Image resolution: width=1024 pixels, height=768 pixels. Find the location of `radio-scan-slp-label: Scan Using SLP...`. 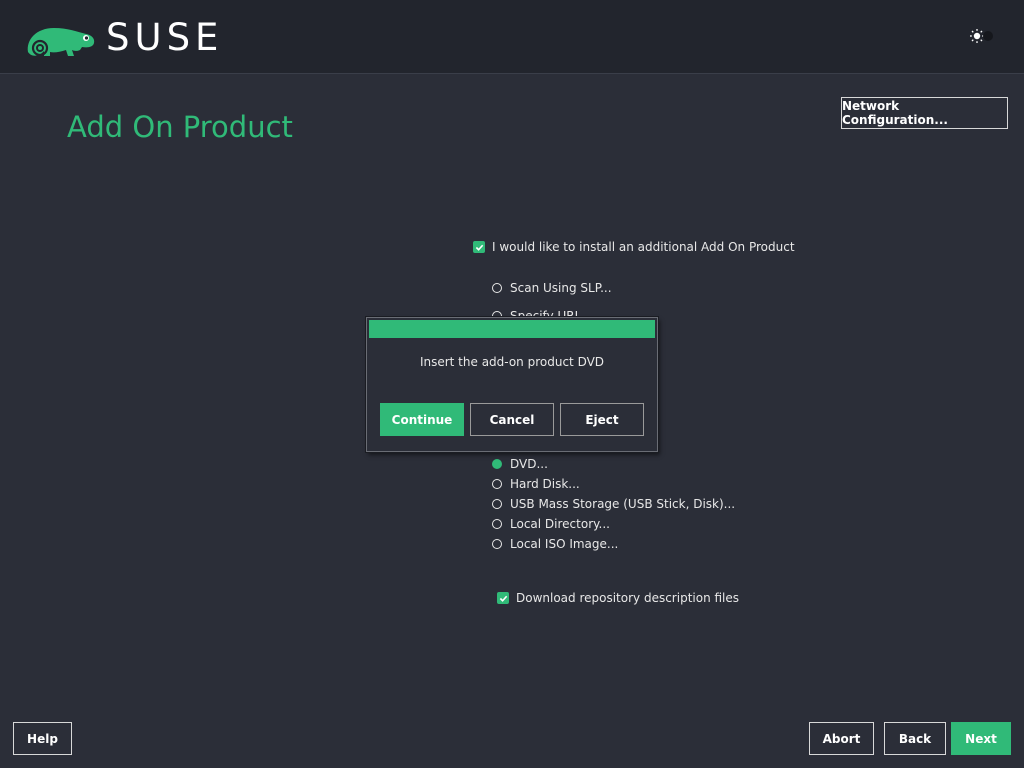

radio-scan-slp-label: Scan Using SLP... is located at coordinates (561, 288).